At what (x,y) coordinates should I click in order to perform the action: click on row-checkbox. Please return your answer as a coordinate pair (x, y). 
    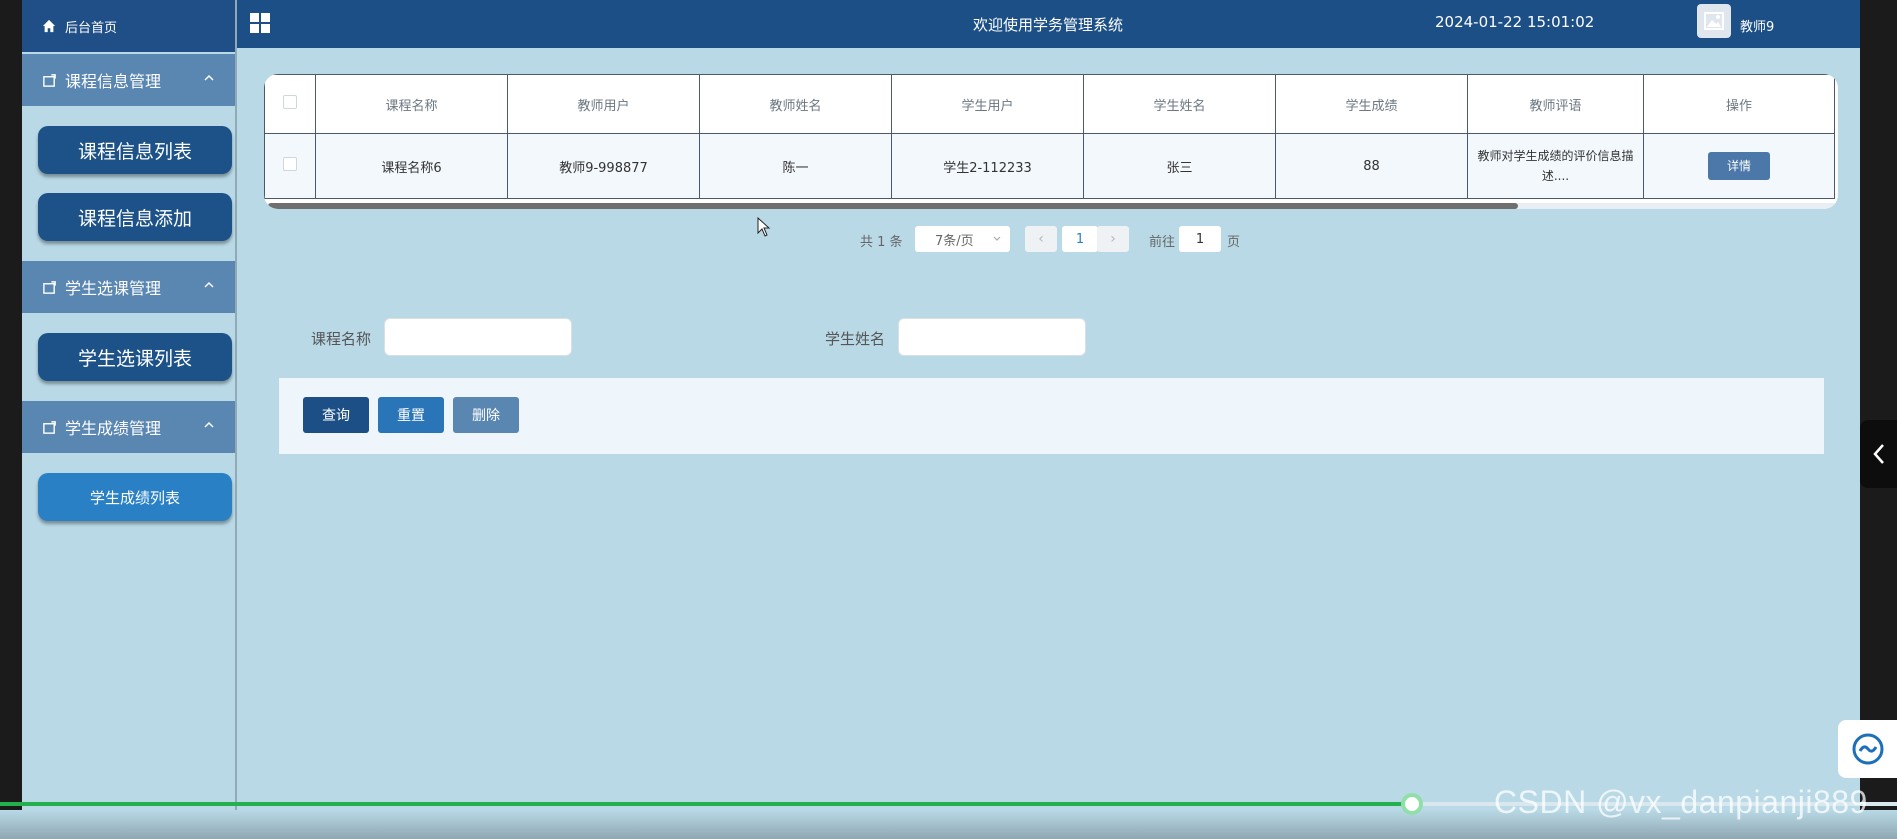
    Looking at the image, I should click on (290, 164).